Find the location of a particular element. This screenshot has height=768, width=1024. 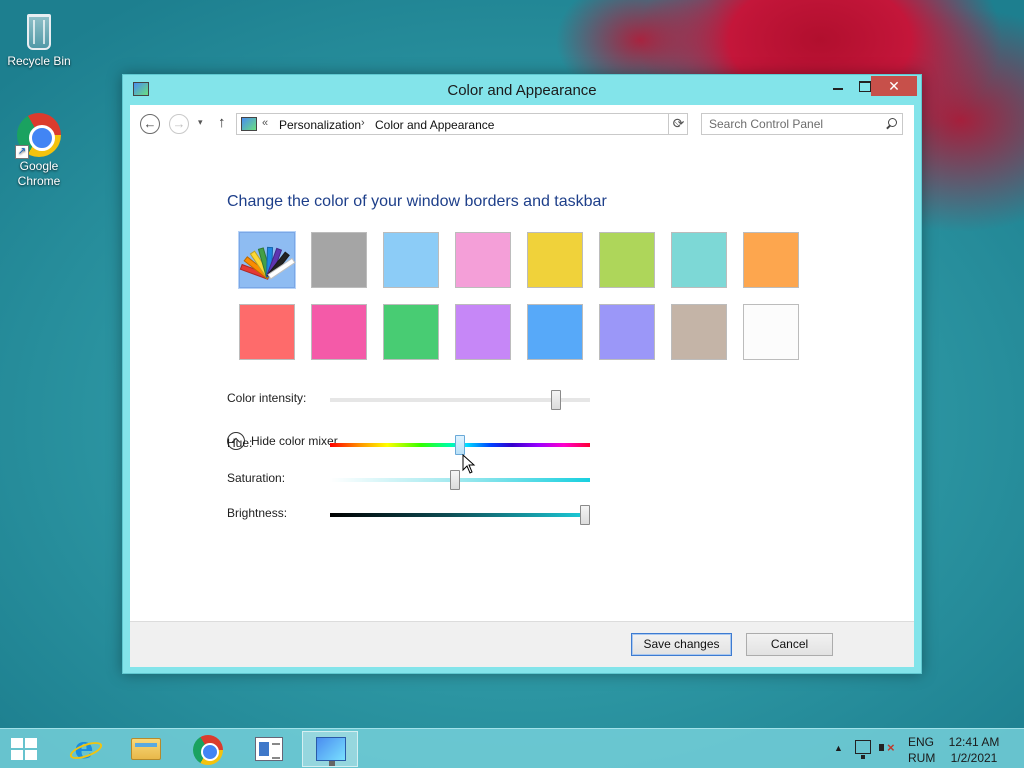

color-intensity-slider is located at coordinates (460, 400).